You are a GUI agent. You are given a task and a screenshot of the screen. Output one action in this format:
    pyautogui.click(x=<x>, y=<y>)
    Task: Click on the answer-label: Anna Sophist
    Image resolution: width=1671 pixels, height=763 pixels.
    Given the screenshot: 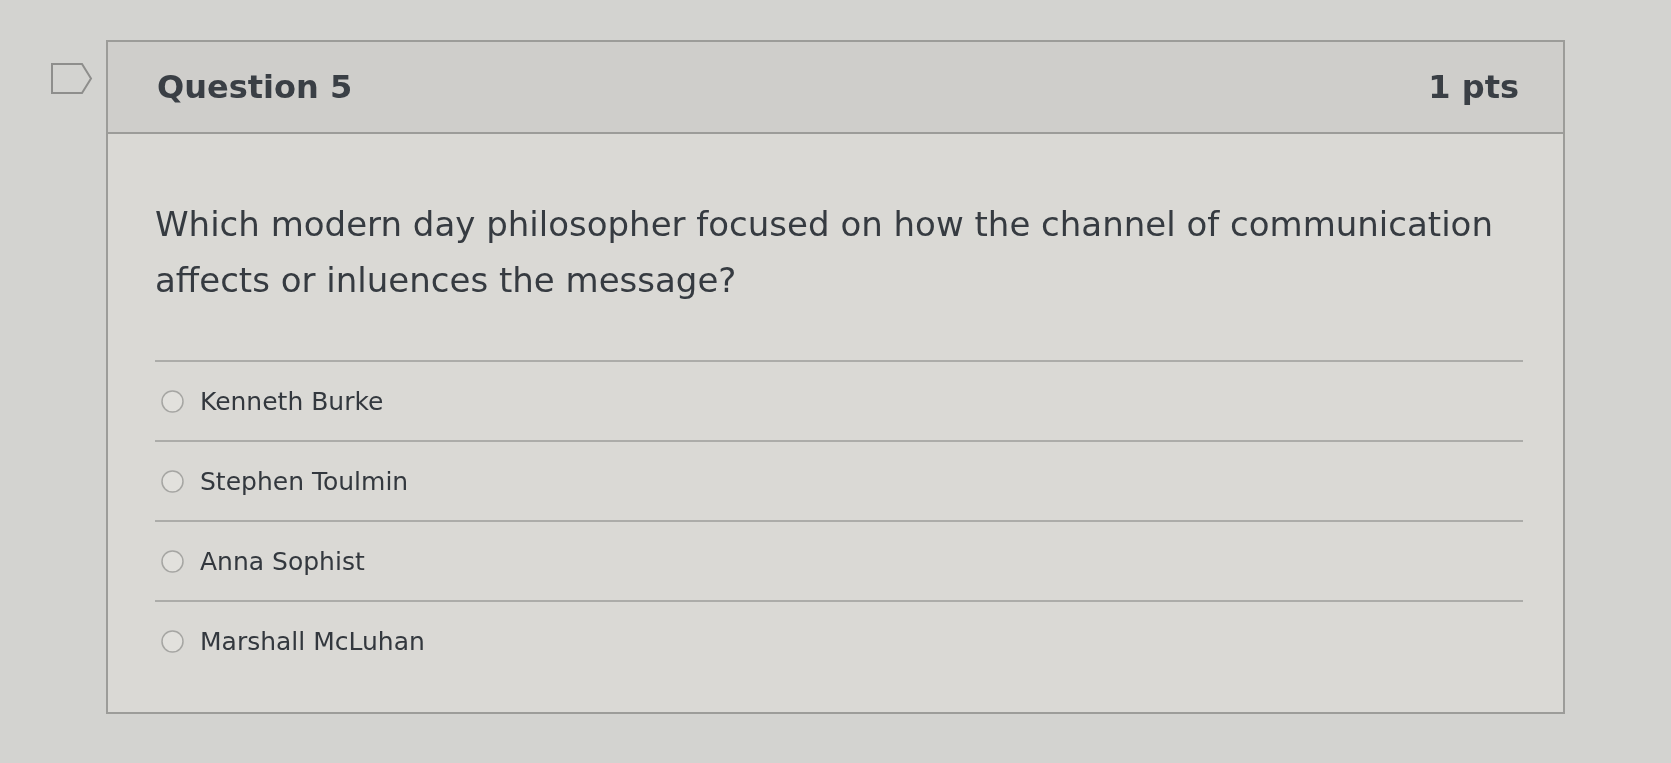 What is the action you would take?
    pyautogui.click(x=282, y=561)
    